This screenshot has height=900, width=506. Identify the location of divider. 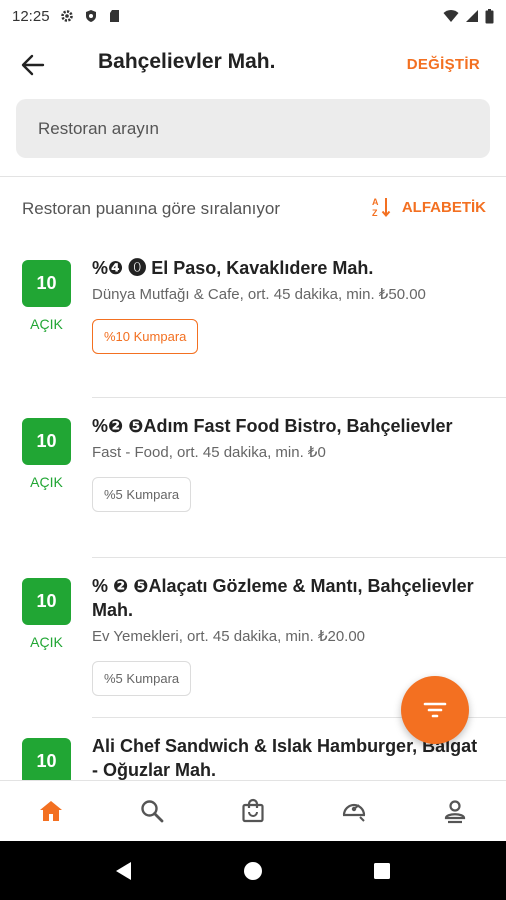
(253, 176).